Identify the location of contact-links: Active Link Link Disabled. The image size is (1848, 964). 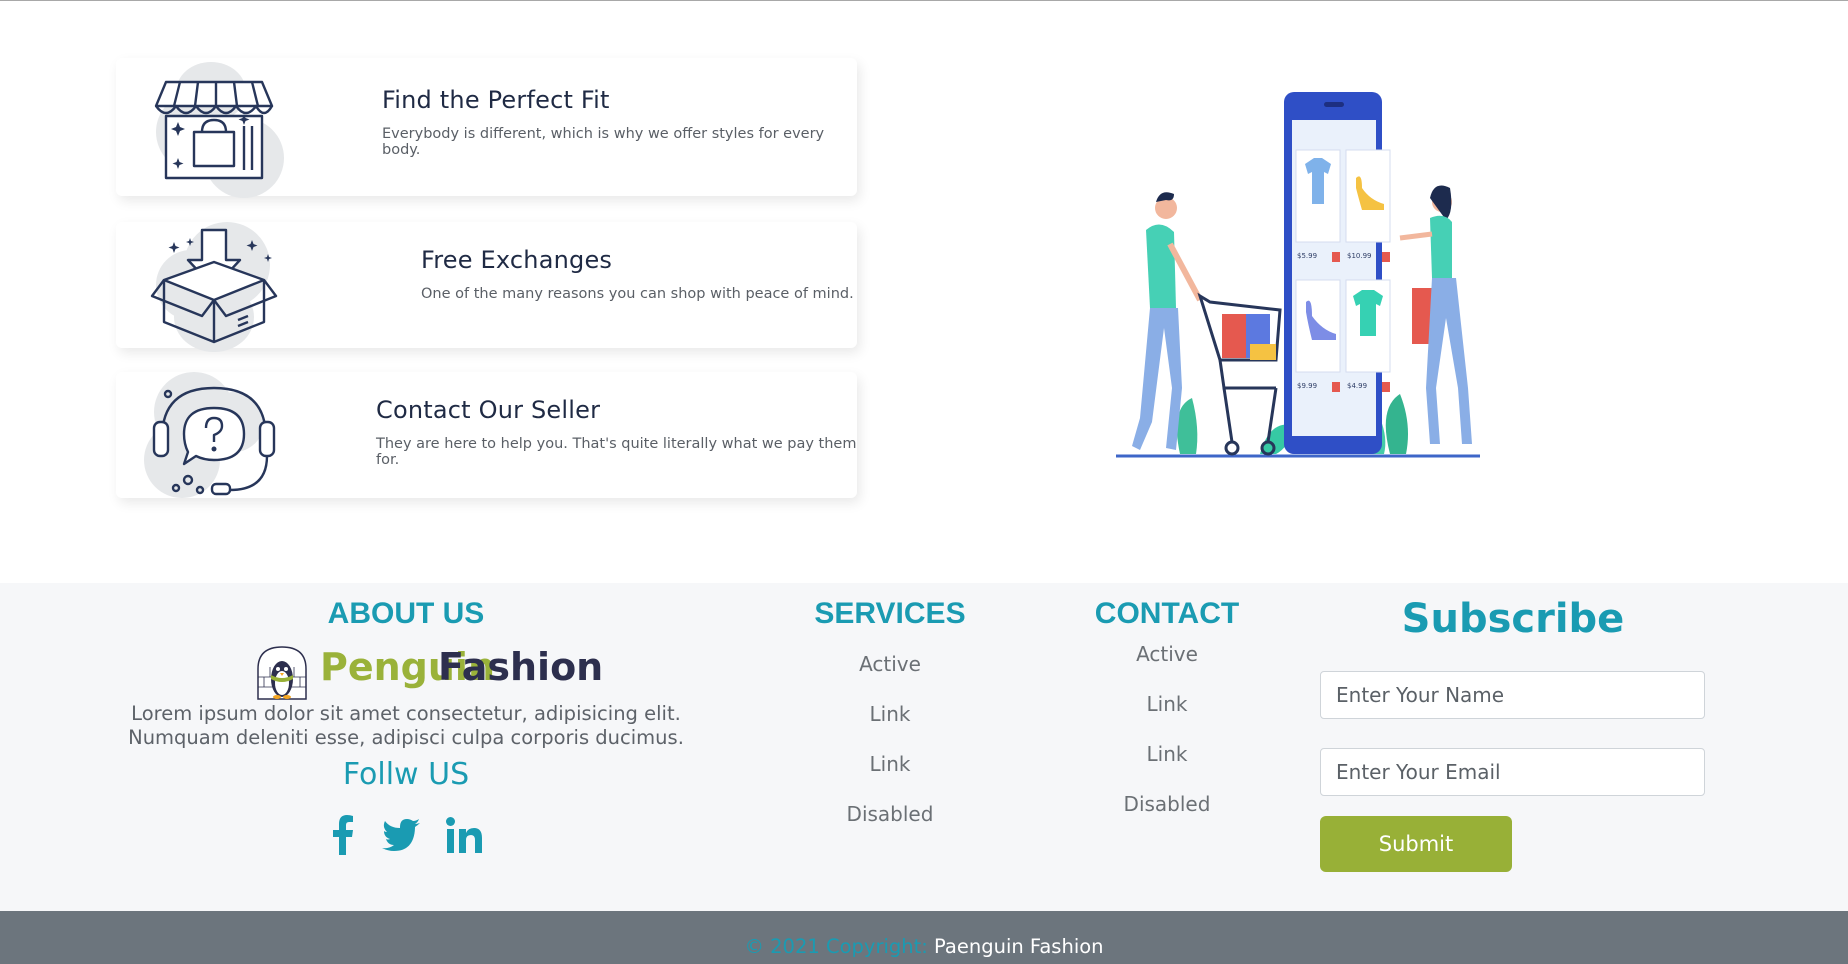
(1167, 739).